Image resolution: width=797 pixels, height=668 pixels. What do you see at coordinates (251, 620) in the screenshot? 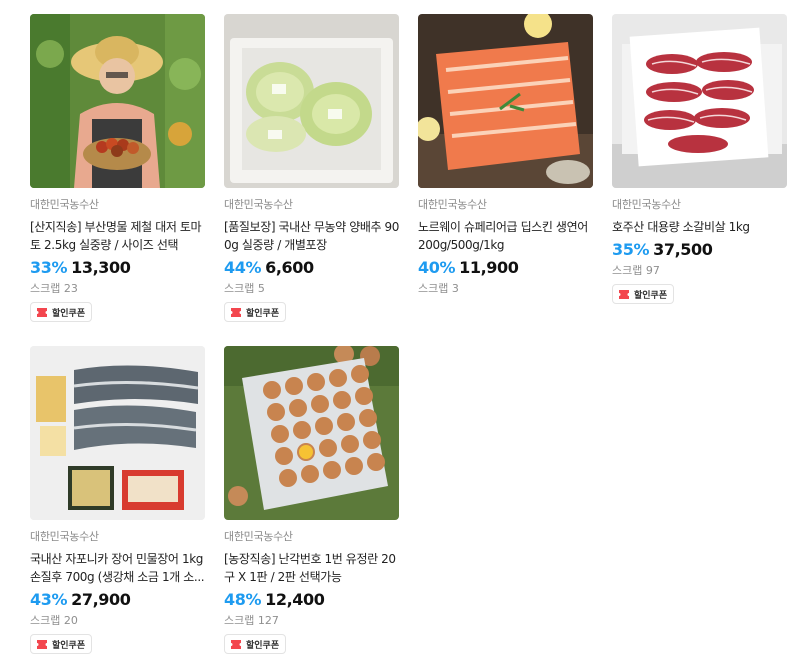
I see `scrap-count: 스크랩 127` at bounding box center [251, 620].